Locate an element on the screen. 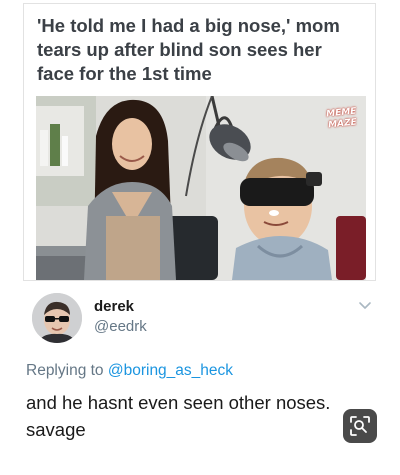 The image size is (400, 475). visual-search-button is located at coordinates (360, 426).